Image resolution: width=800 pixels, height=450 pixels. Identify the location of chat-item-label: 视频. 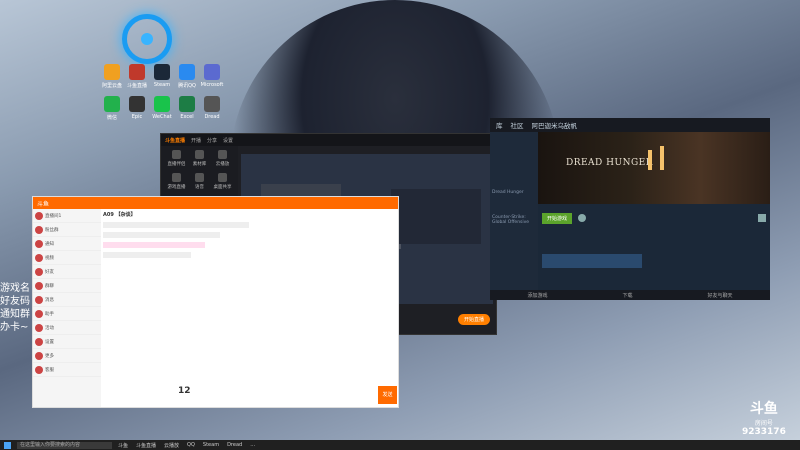
(49, 258).